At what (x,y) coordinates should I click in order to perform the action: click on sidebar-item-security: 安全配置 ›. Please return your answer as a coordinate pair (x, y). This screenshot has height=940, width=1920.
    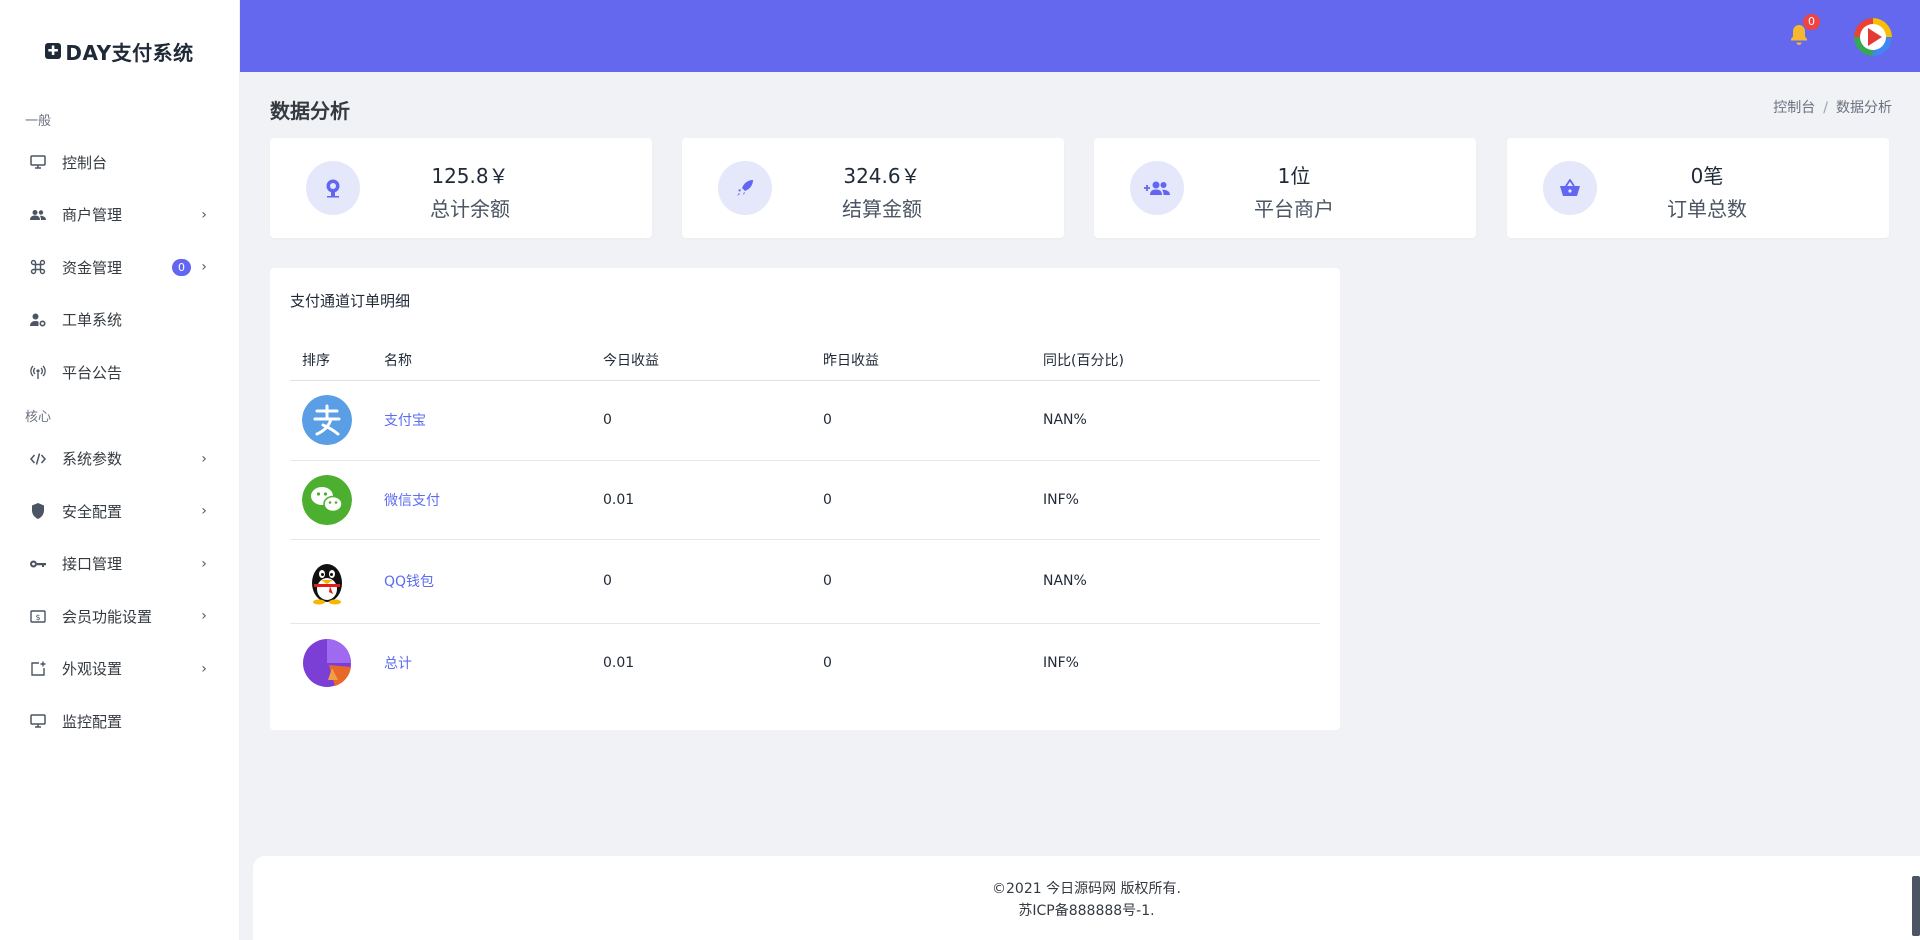
    Looking at the image, I should click on (119, 511).